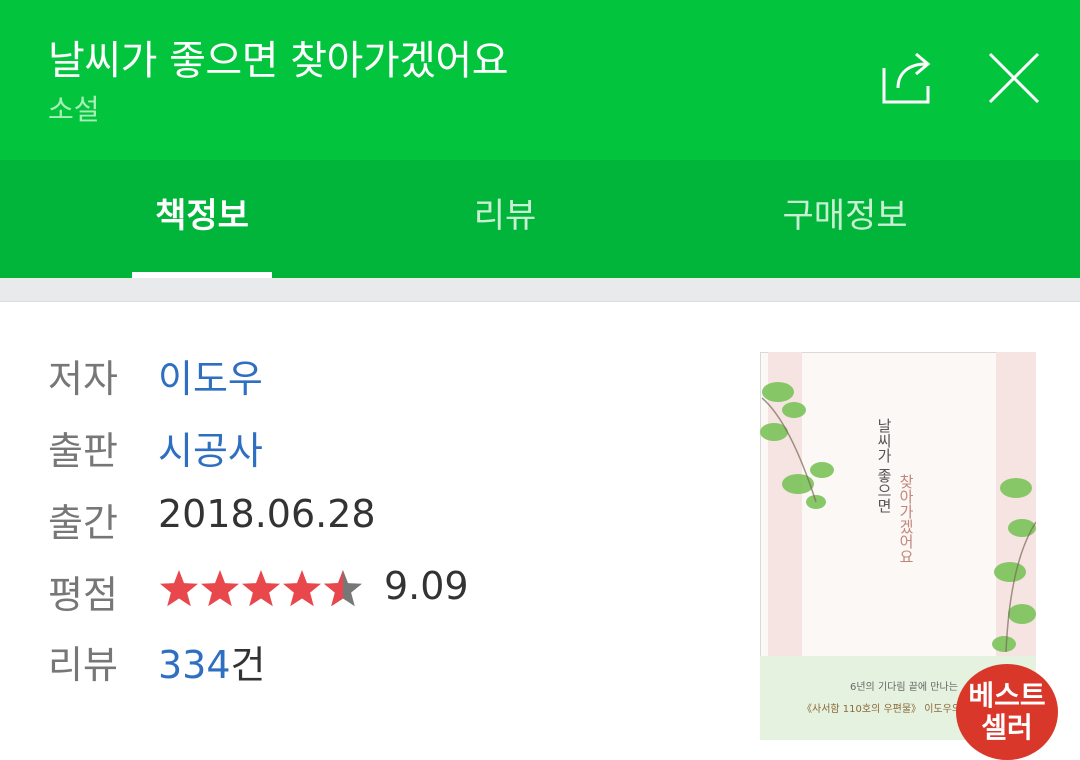 This screenshot has height=760, width=1080. I want to click on bestseller-badge: 베스트 셀러, so click(1007, 712).